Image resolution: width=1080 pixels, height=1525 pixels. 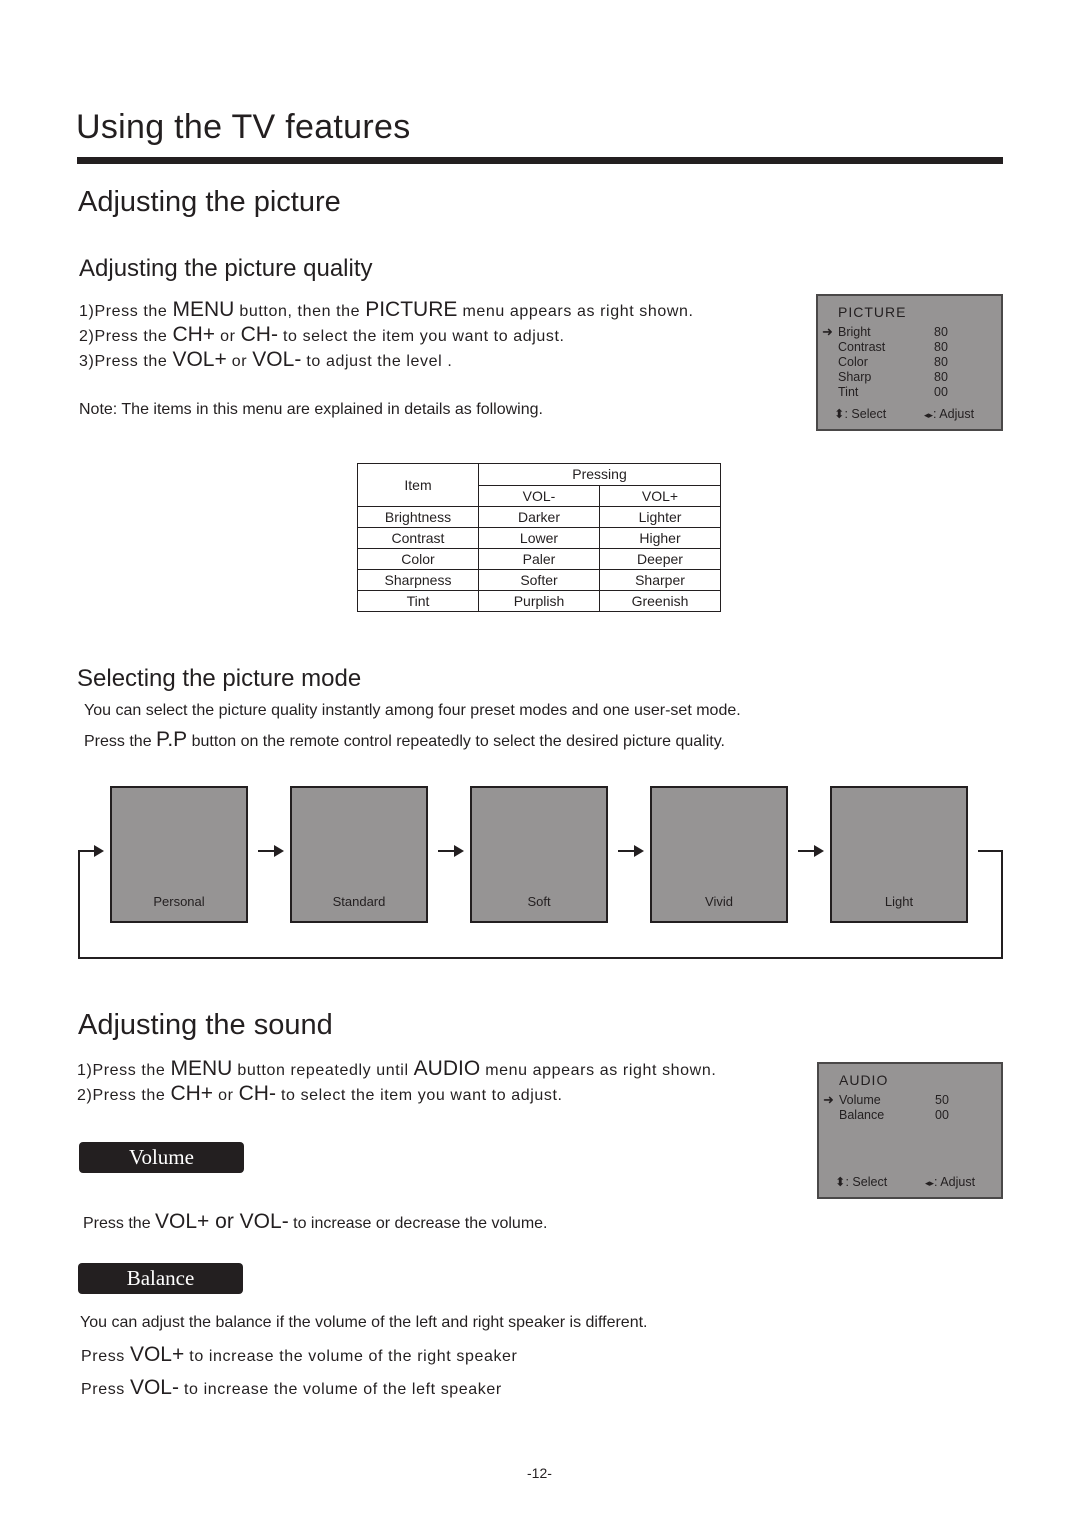 I want to click on section-heading-picture: Adjusting the picture, so click(x=209, y=202).